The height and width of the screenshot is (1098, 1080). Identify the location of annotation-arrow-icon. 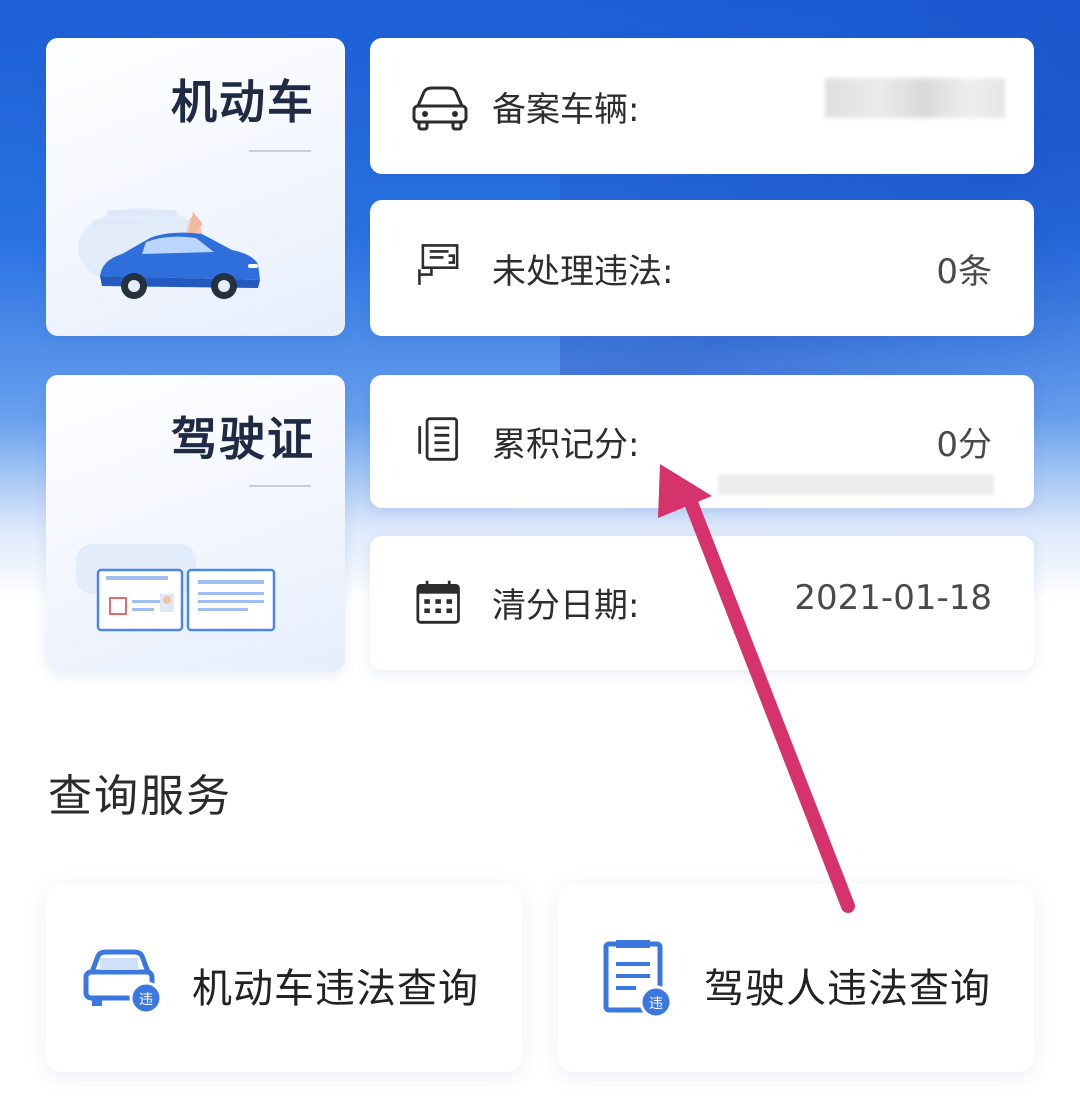
(756, 688).